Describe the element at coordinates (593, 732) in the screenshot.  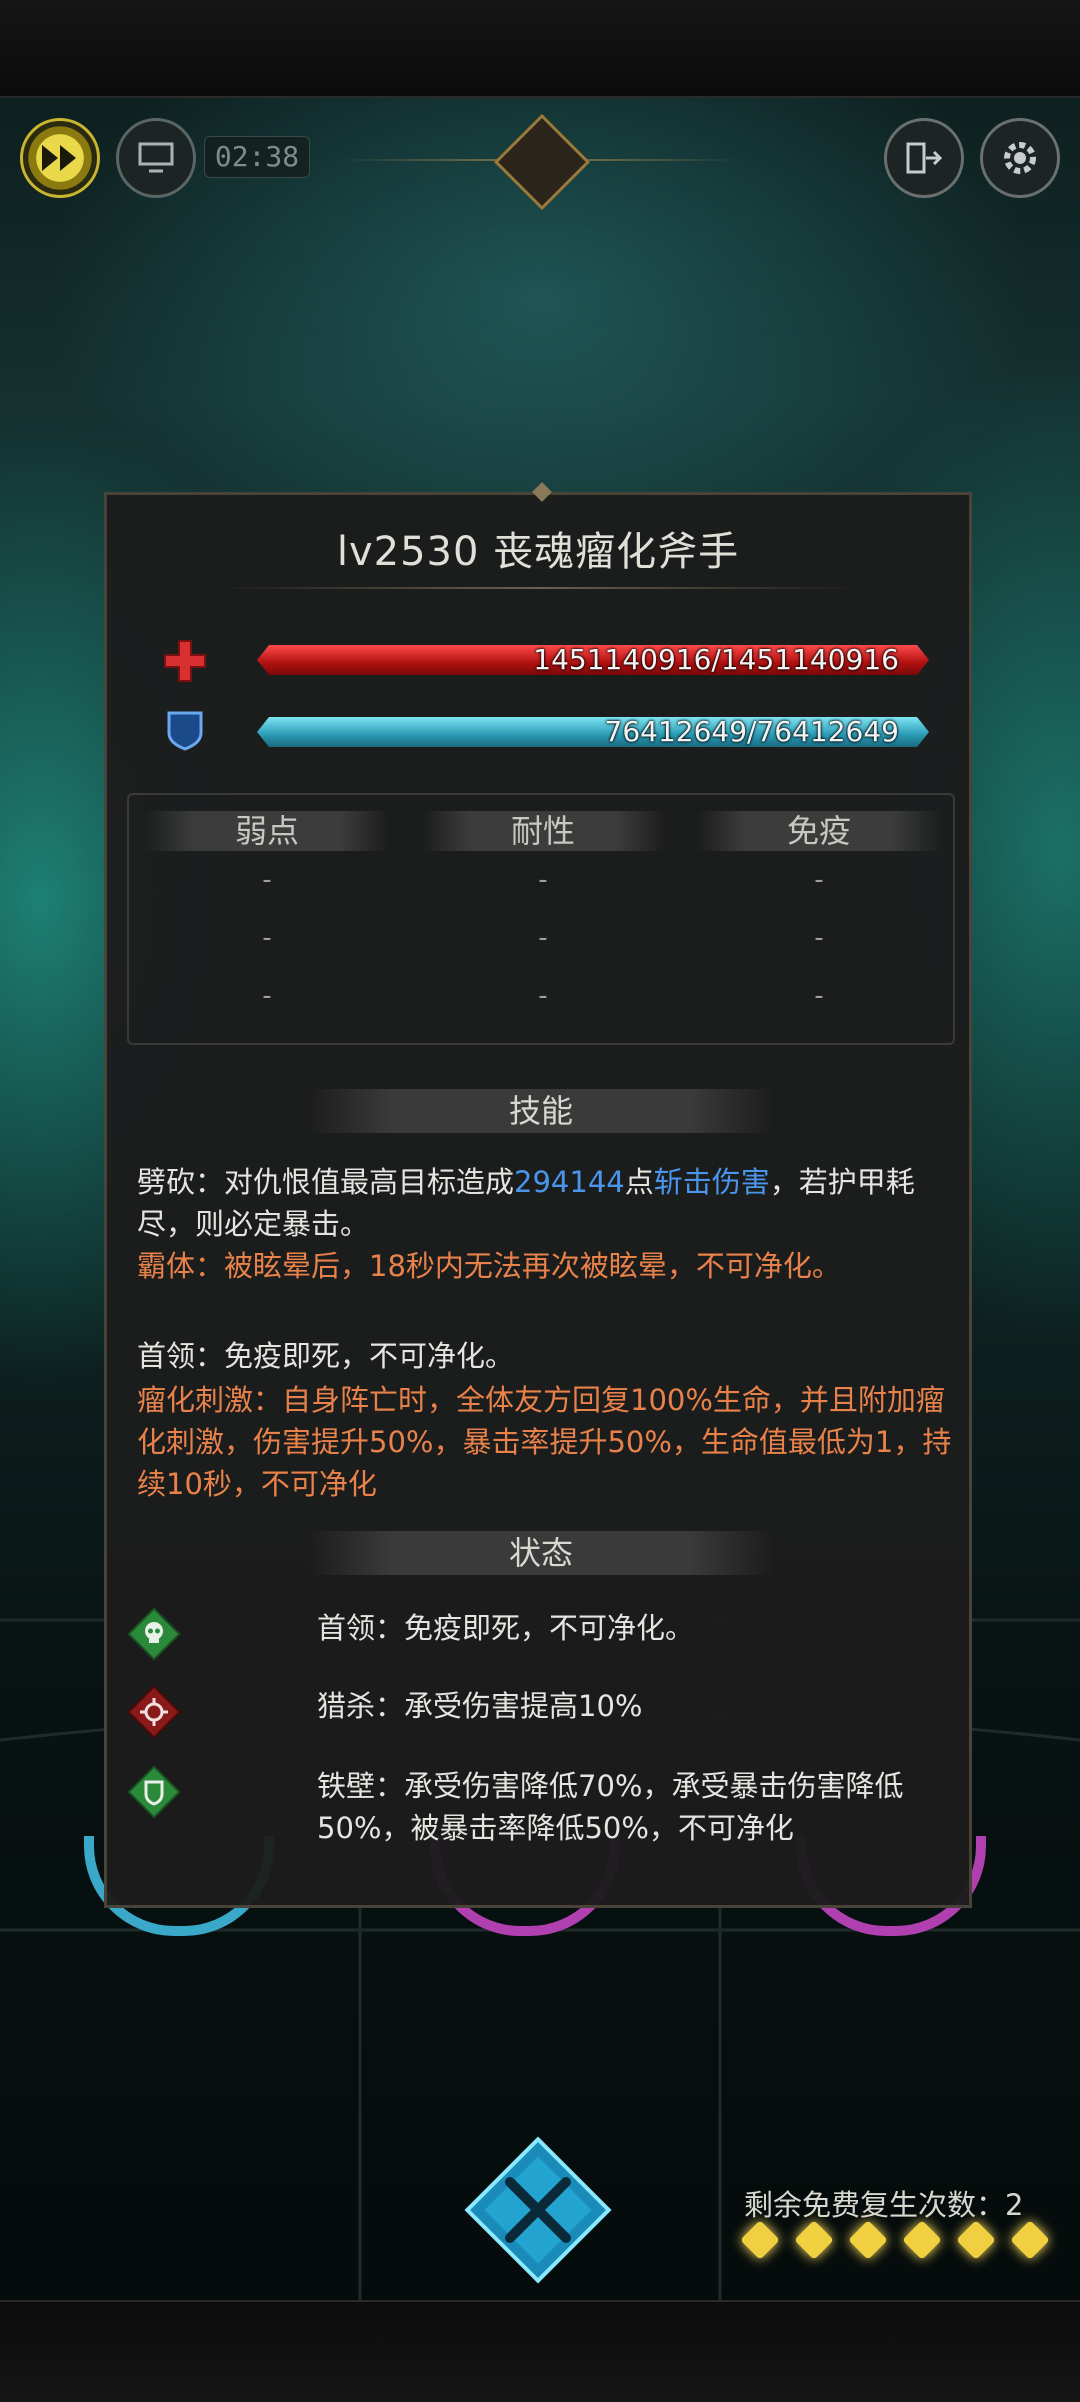
I see `shield-bar: 76412649/76412649` at that location.